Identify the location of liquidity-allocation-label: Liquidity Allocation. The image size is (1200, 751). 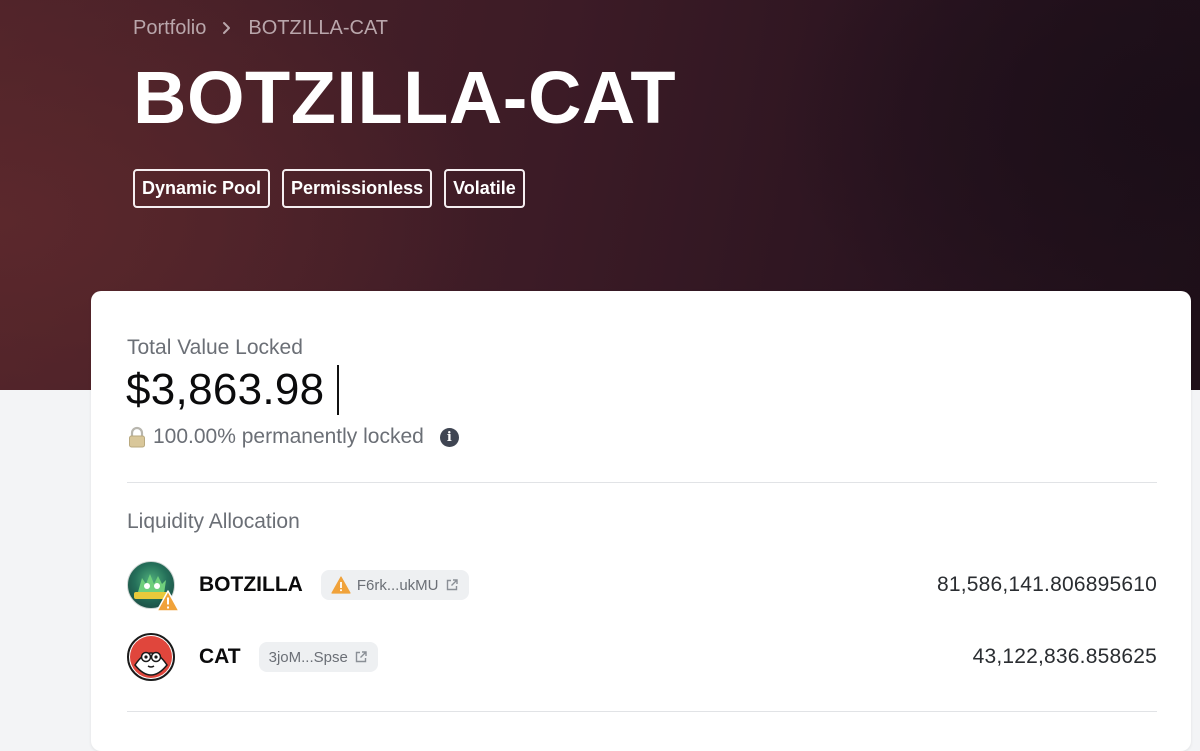
(213, 521).